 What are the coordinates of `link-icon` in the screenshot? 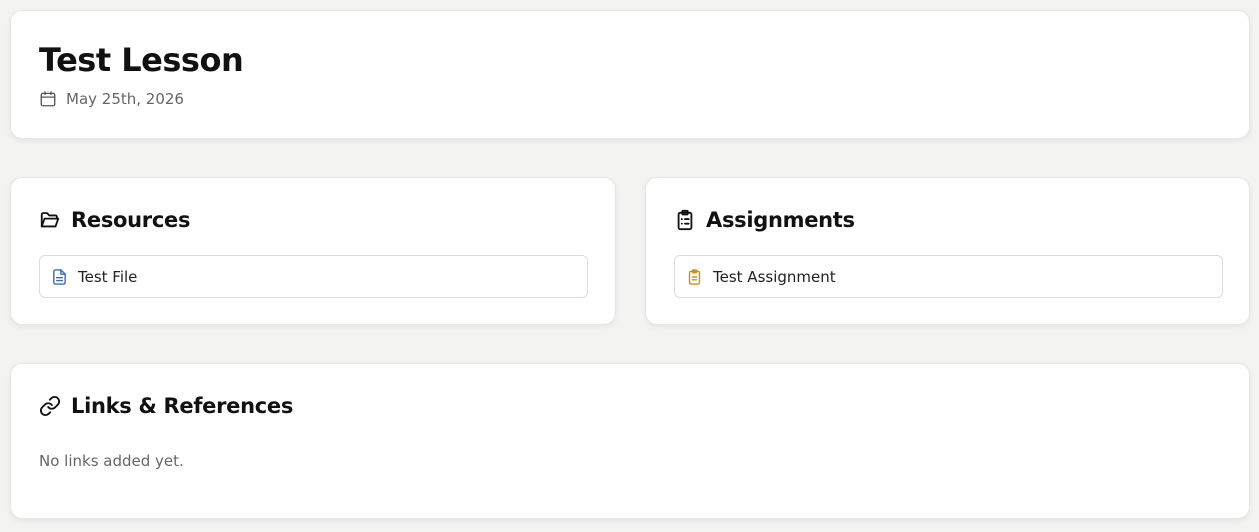 It's located at (50, 406).